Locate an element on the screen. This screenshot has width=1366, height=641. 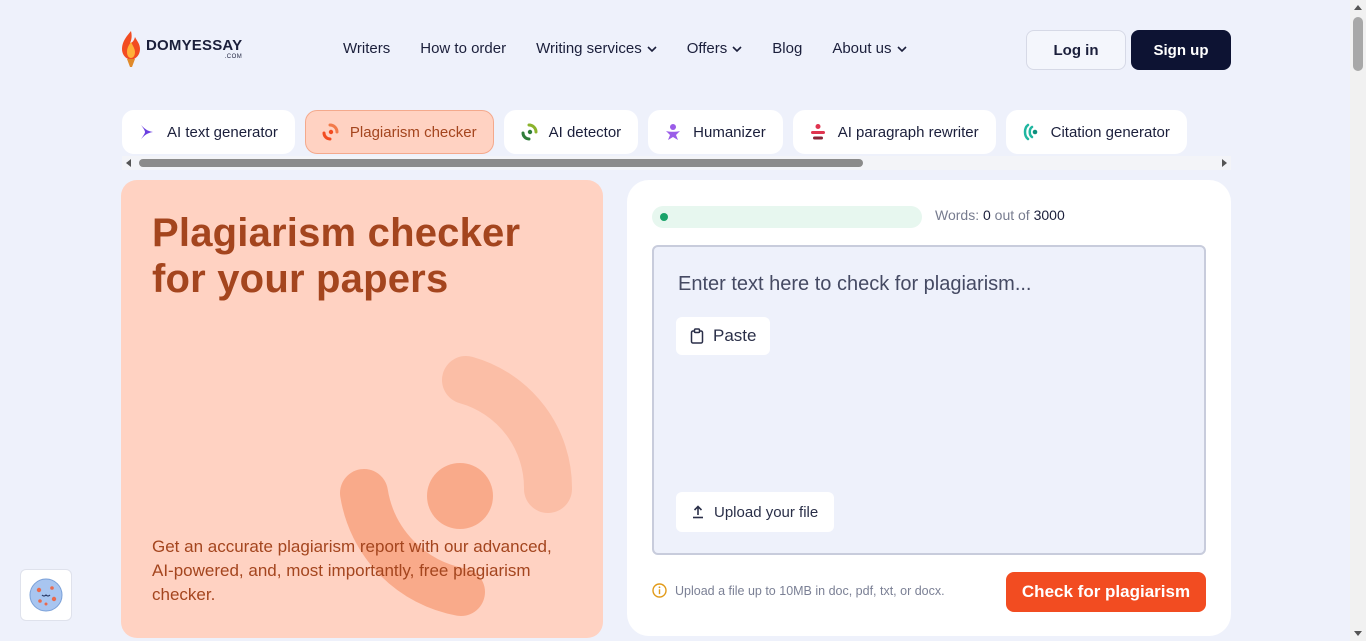
cookie-icon is located at coordinates (46, 595).